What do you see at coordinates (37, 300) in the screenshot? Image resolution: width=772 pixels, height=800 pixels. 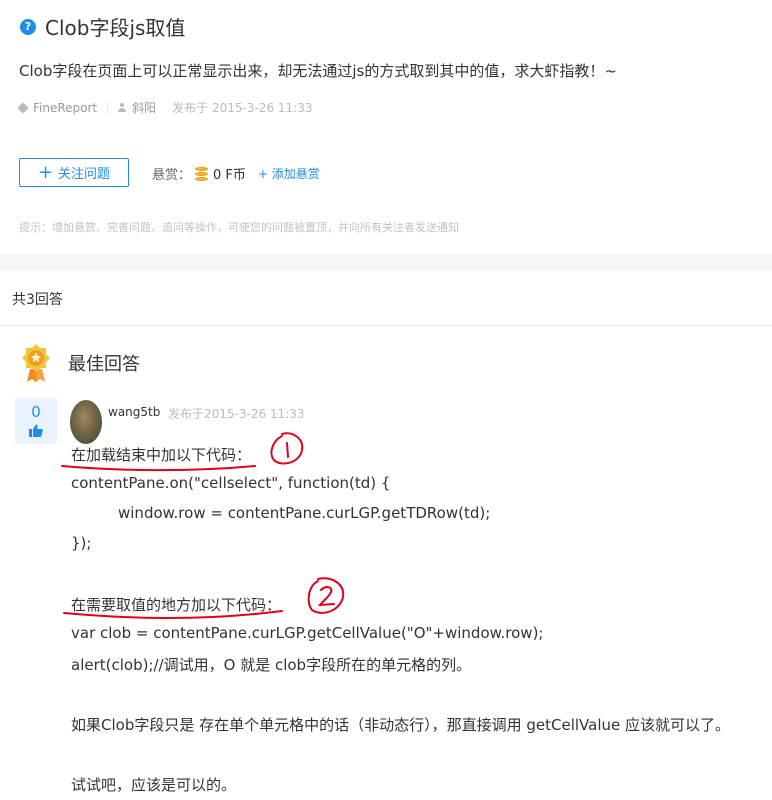 I see `answers-count: 共3回答` at bounding box center [37, 300].